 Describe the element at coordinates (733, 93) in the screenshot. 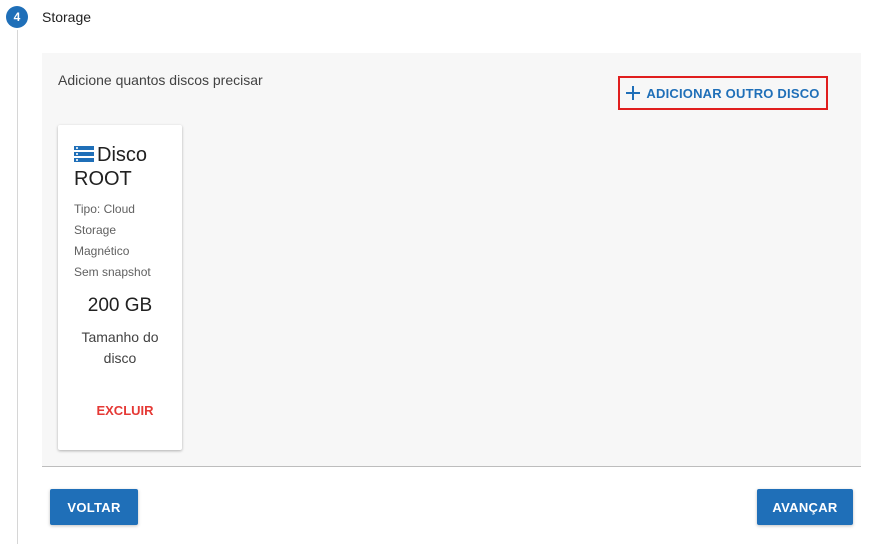

I see `add-disk-button-label: ADICIONAR OUTRO DISCO` at that location.